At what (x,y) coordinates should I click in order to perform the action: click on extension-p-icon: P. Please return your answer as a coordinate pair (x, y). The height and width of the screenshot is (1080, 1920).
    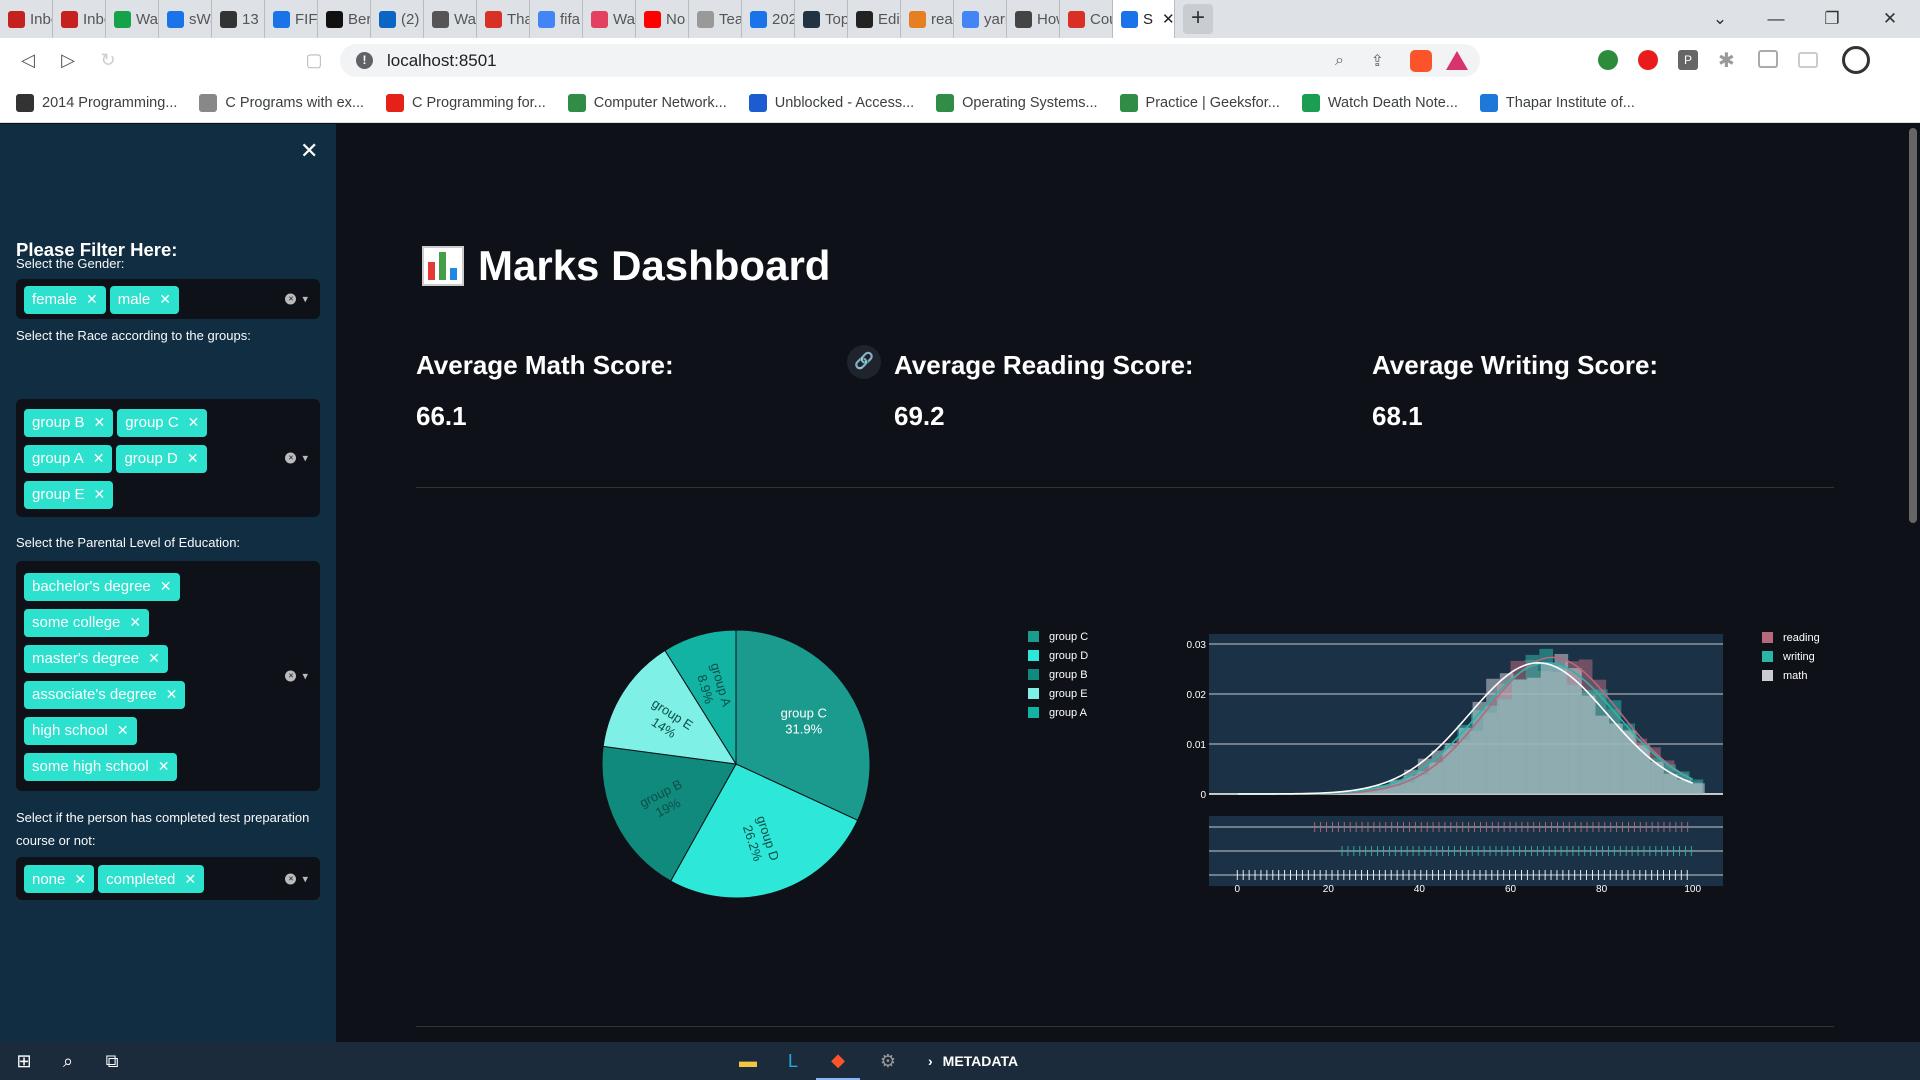
    Looking at the image, I should click on (1688, 60).